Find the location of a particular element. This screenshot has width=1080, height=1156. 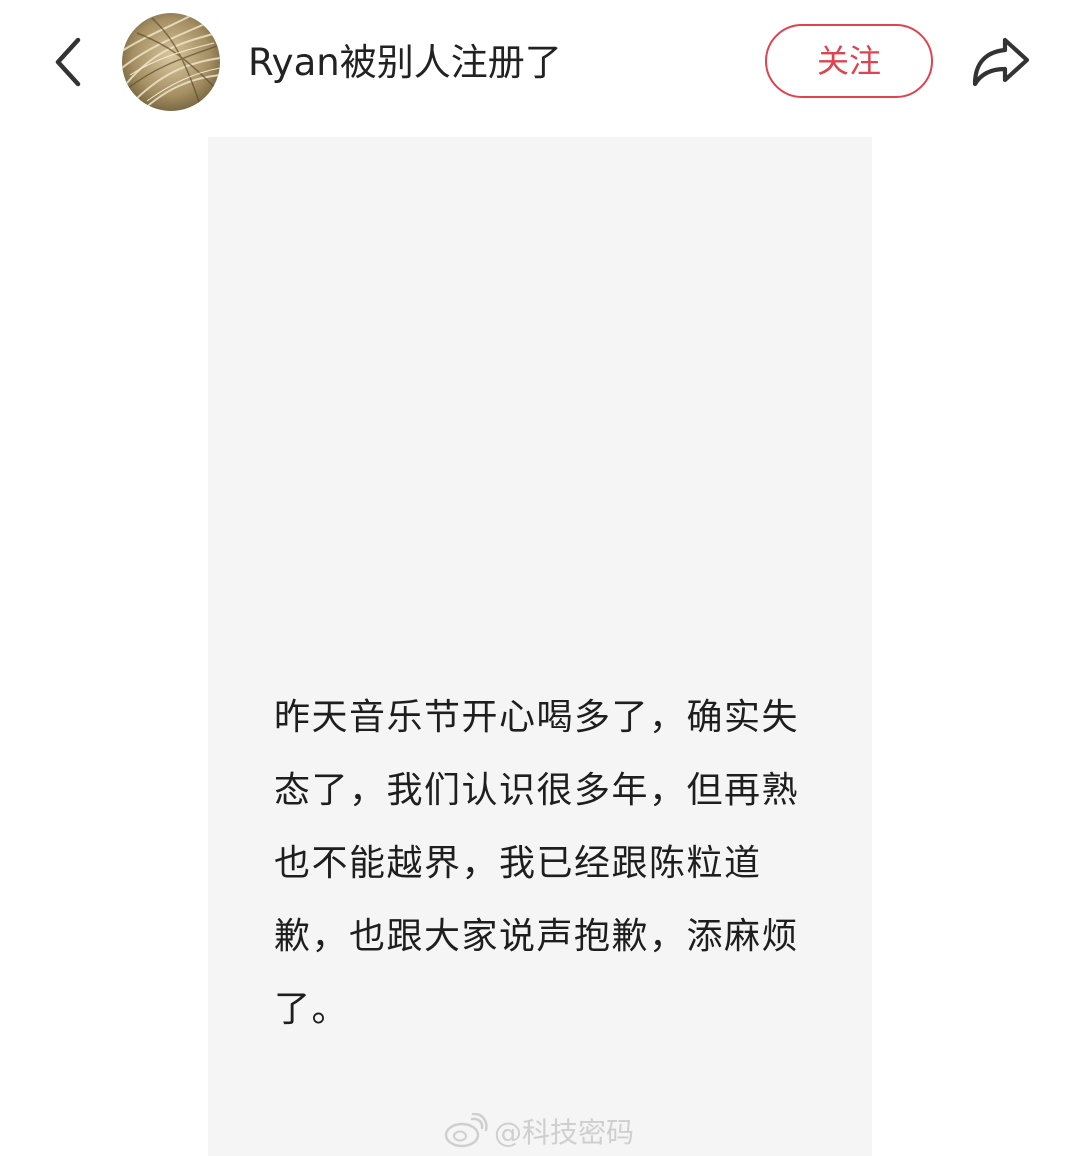

username: Ryan被别人注册了 is located at coordinates (405, 63).